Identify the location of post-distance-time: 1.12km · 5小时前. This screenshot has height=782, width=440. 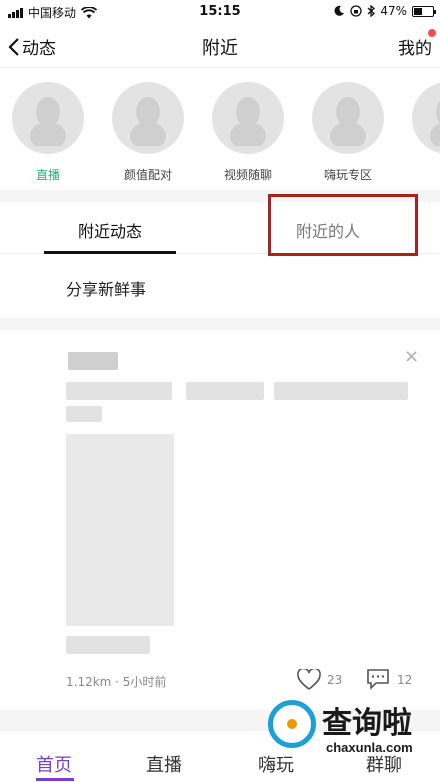
(116, 682).